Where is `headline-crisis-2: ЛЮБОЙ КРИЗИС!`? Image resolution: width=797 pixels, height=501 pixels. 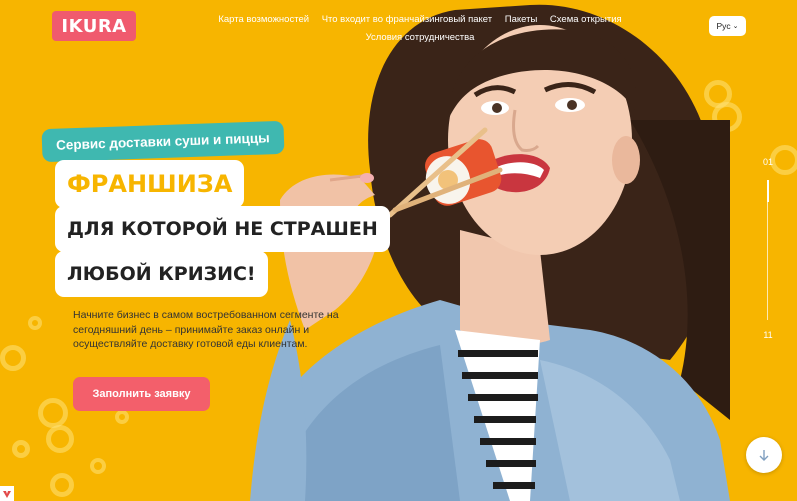 headline-crisis-2: ЛЮБОЙ КРИЗИС! is located at coordinates (161, 274).